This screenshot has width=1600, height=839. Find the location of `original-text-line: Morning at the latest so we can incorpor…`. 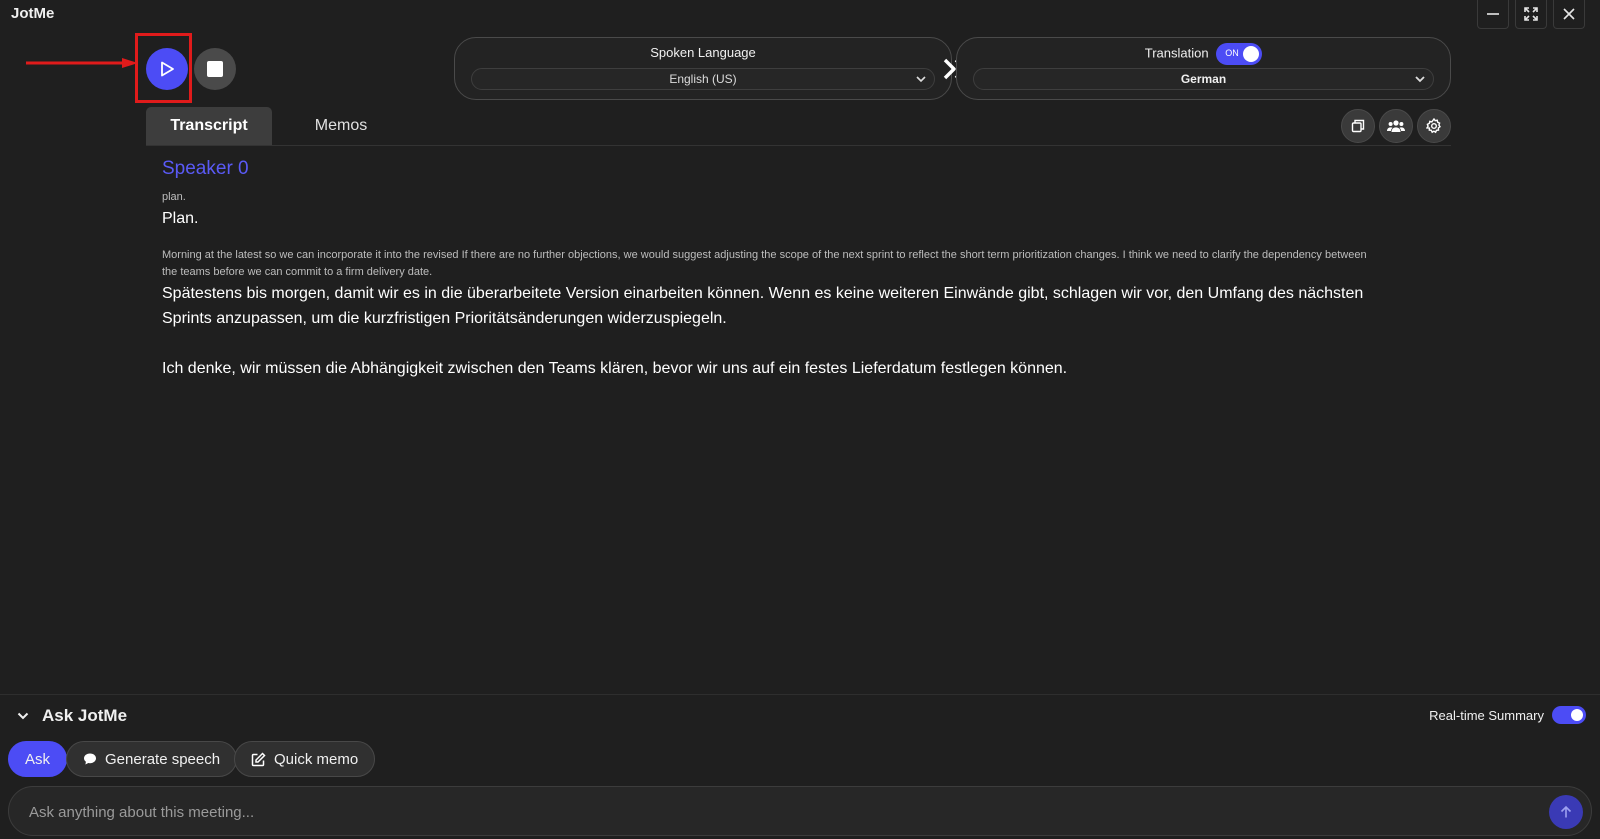

original-text-line: Morning at the latest so we can incorpor… is located at coordinates (764, 255).